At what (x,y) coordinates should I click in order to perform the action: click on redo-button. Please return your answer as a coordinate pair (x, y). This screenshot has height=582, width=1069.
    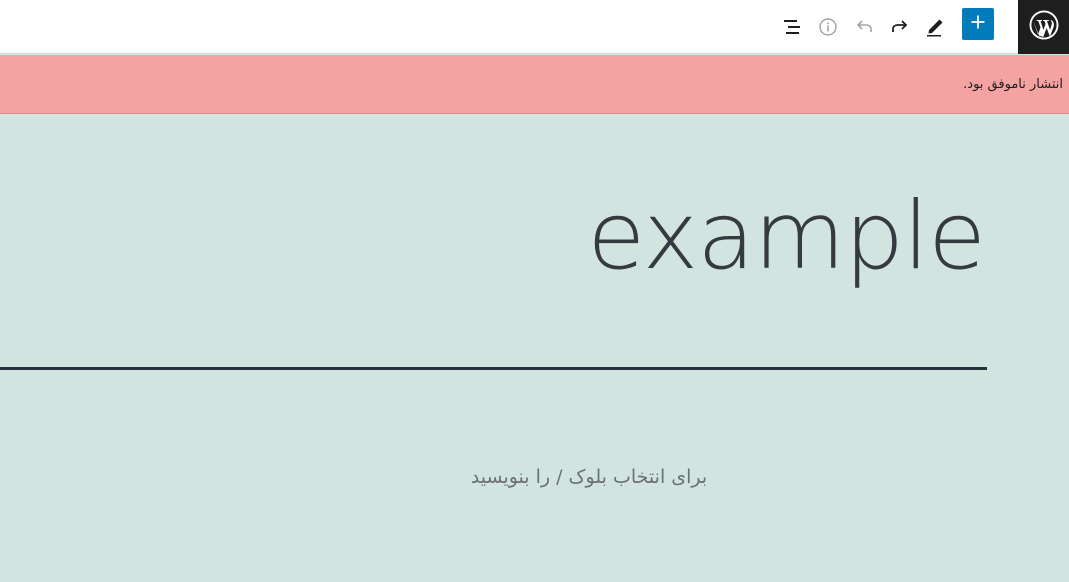
    Looking at the image, I should click on (900, 27).